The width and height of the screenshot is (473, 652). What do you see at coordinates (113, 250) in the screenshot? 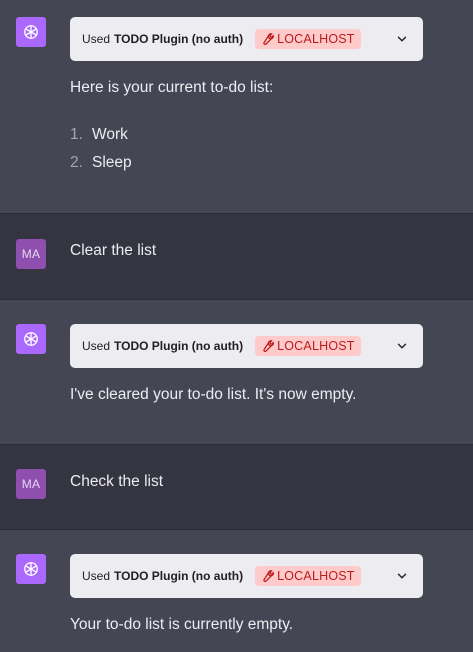
I see `message-text: Clear the list` at bounding box center [113, 250].